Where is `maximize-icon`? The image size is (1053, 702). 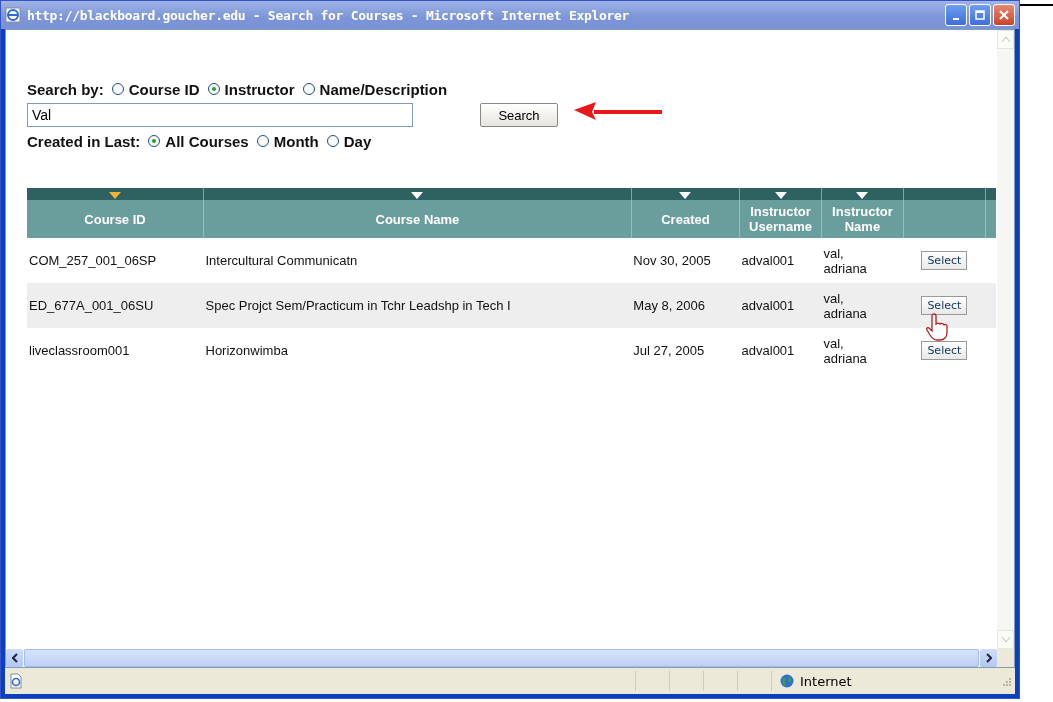
maximize-icon is located at coordinates (980, 15).